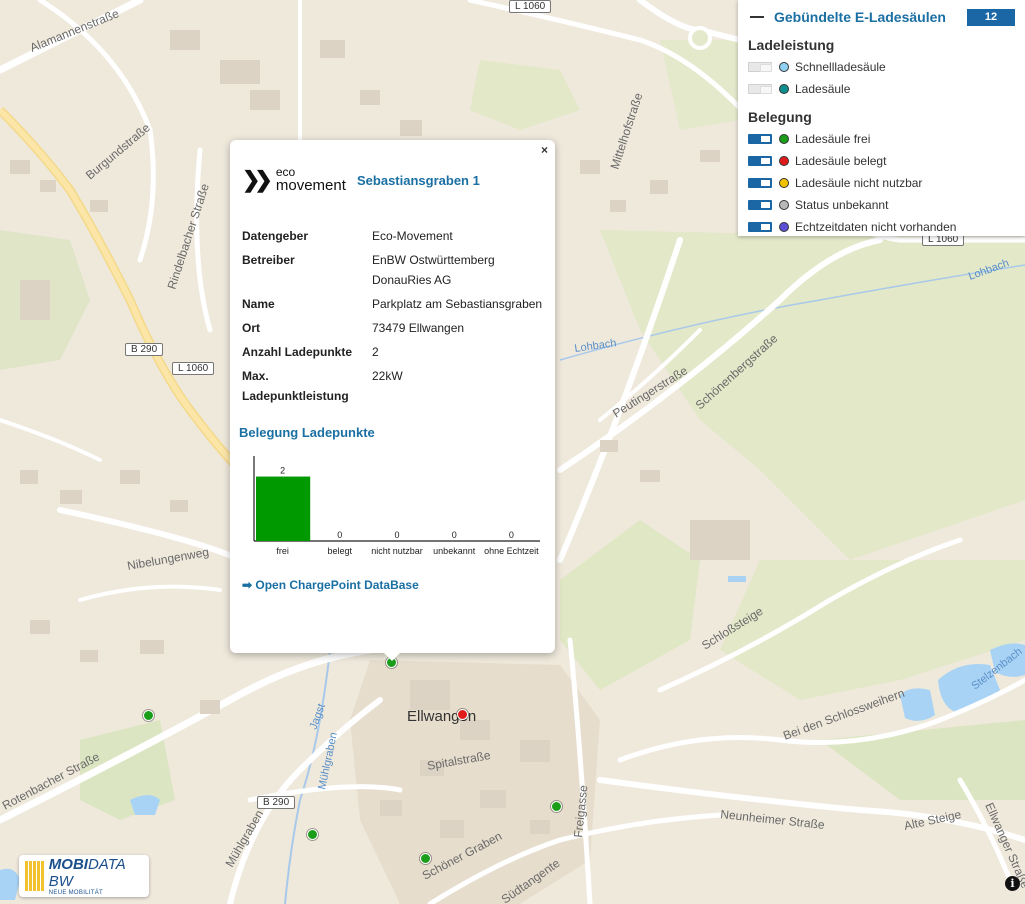 The width and height of the screenshot is (1025, 904). I want to click on info-value: 22kW, so click(387, 376).